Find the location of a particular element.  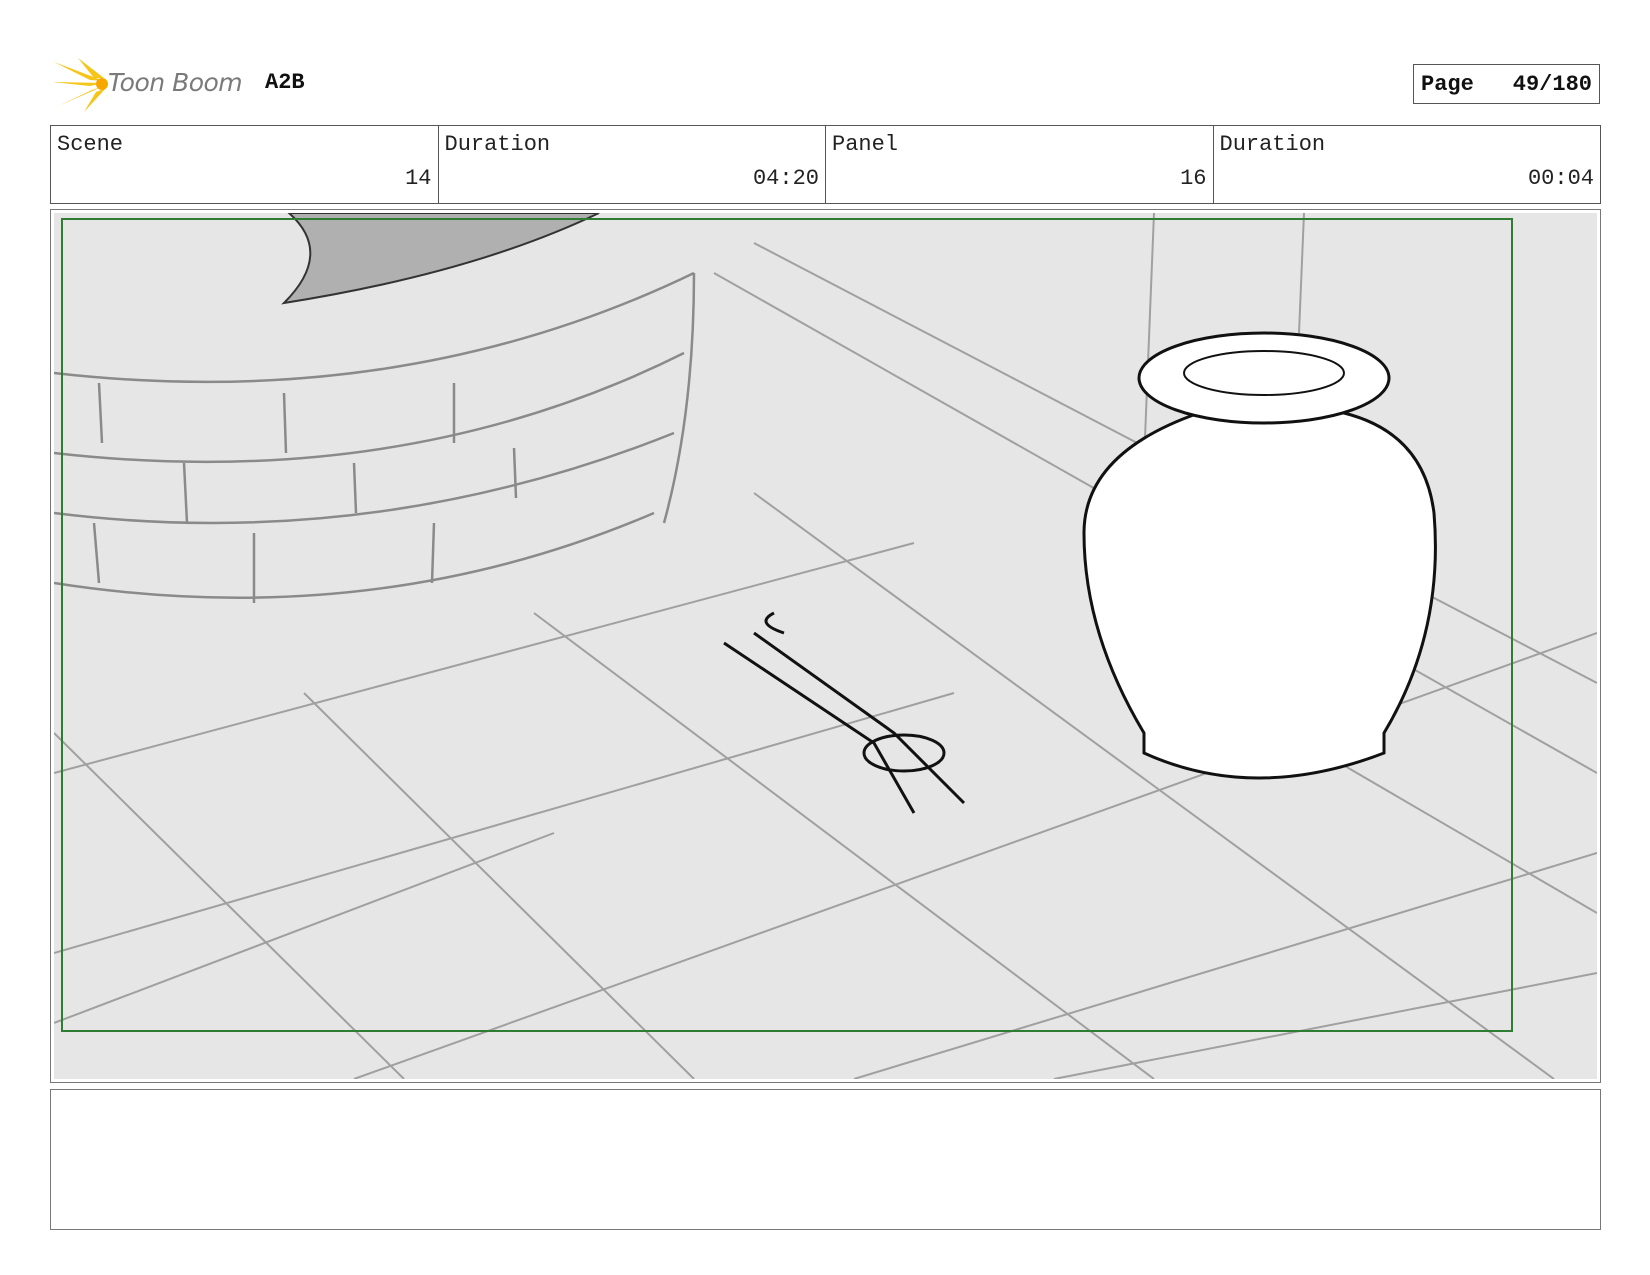

scene-duration-value: 04:20 is located at coordinates (785, 178).